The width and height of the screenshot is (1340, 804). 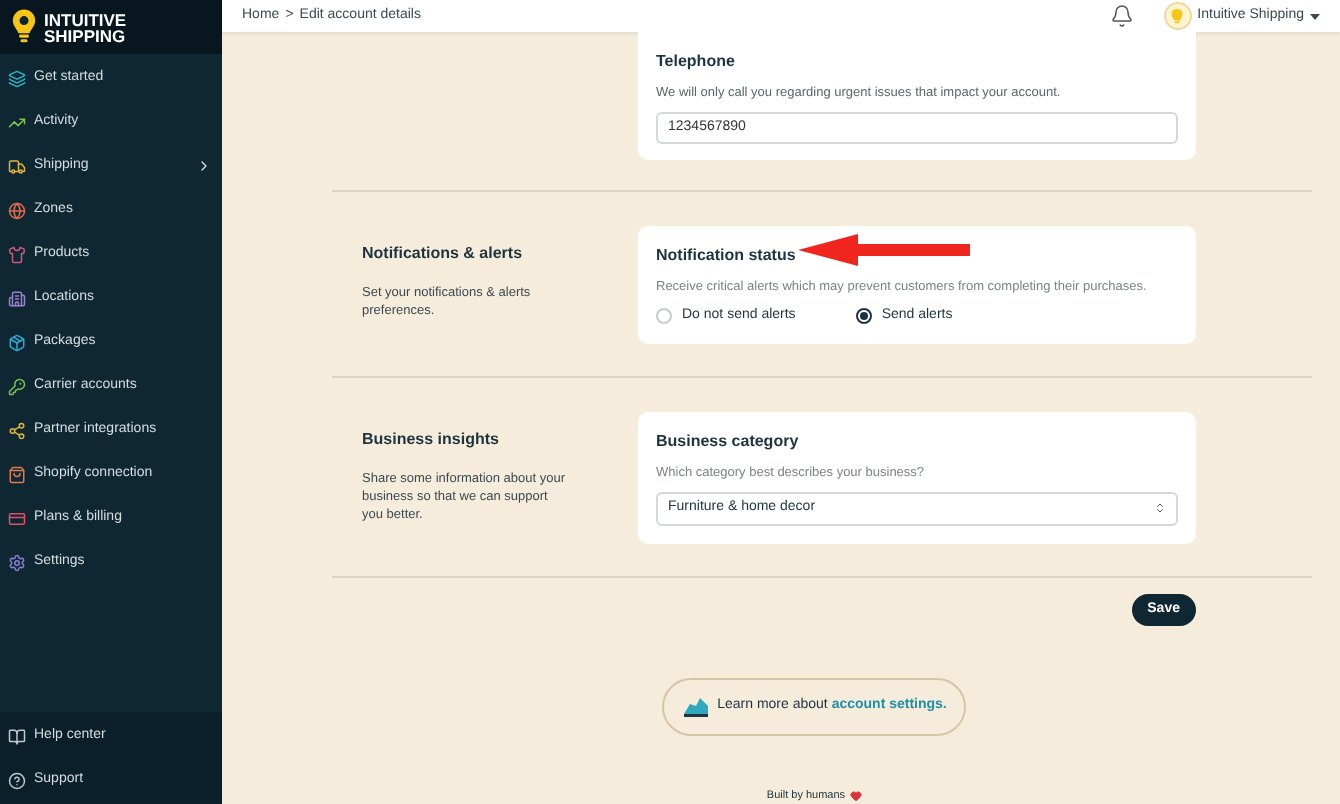 I want to click on settings-icon, so click(x=17, y=562).